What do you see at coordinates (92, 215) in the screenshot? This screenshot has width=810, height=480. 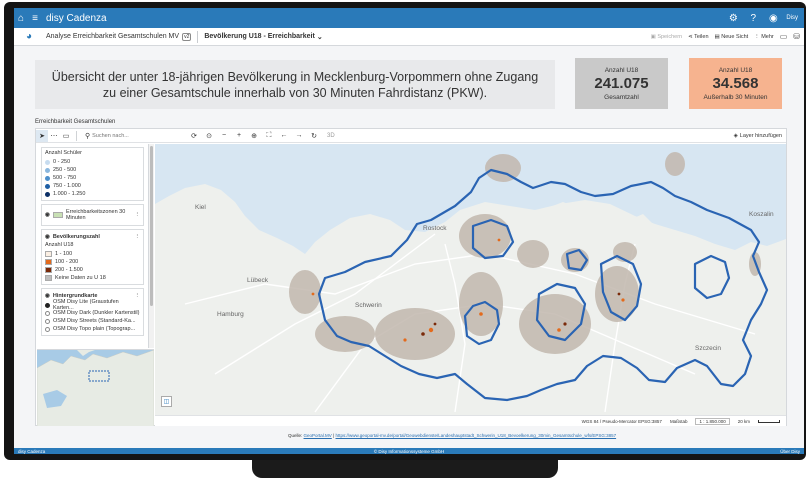 I see `layer-header: ◉ Erreichbarkeitszonen 30 Minuten ⋮` at bounding box center [92, 215].